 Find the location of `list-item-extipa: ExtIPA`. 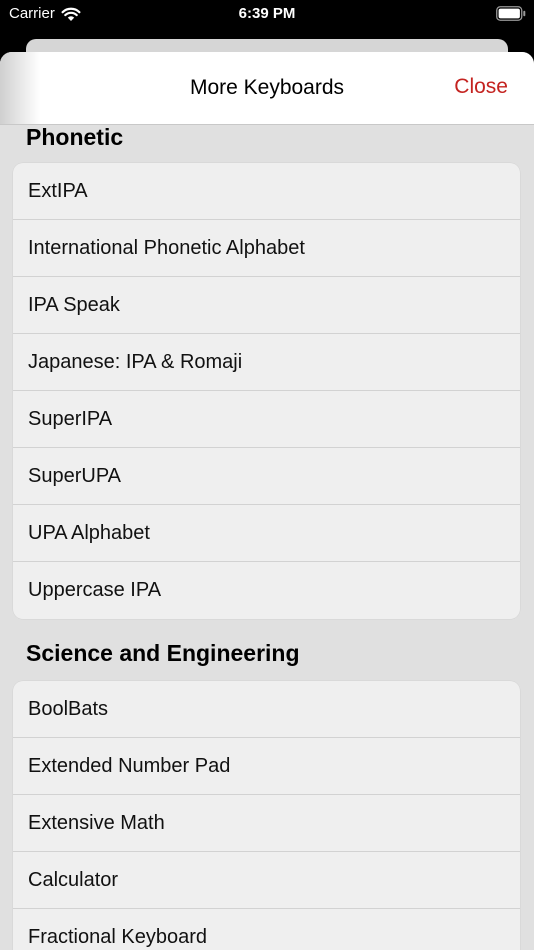

list-item-extipa: ExtIPA is located at coordinates (266, 191).